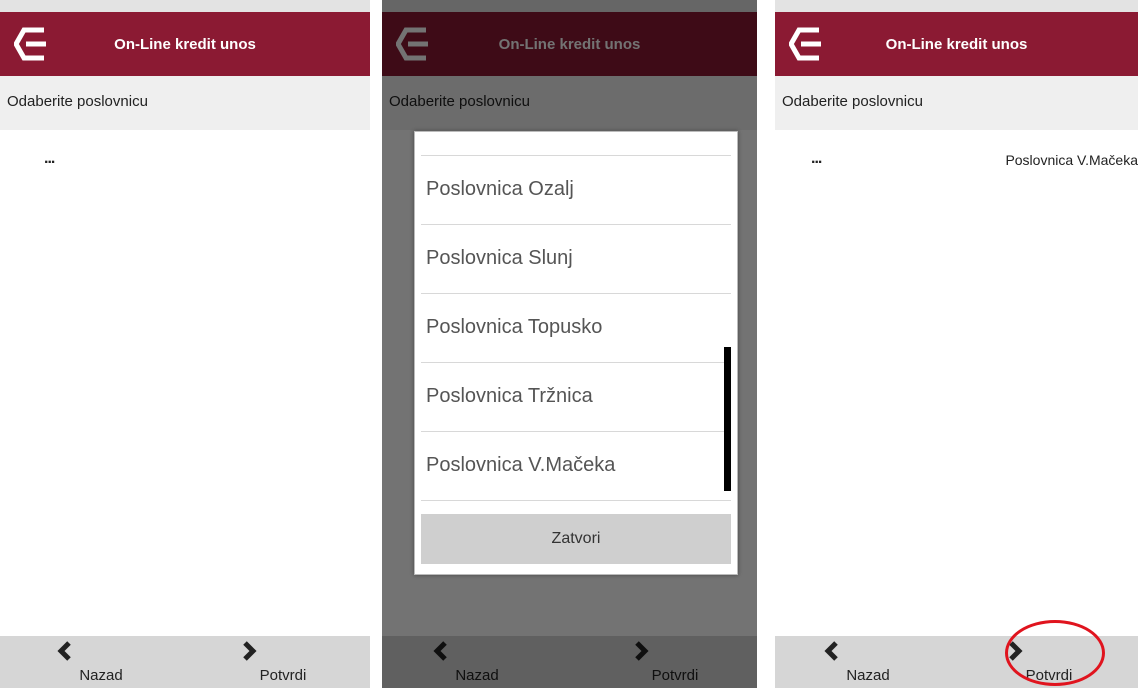 This screenshot has height=688, width=1138. What do you see at coordinates (576, 190) in the screenshot?
I see `list-item: Poslovnica Ozalj` at bounding box center [576, 190].